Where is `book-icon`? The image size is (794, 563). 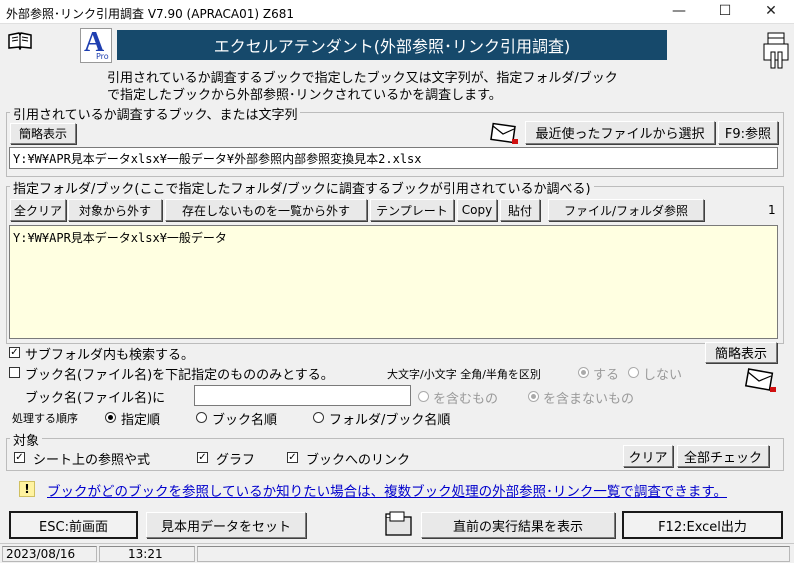
book-icon is located at coordinates (20, 41).